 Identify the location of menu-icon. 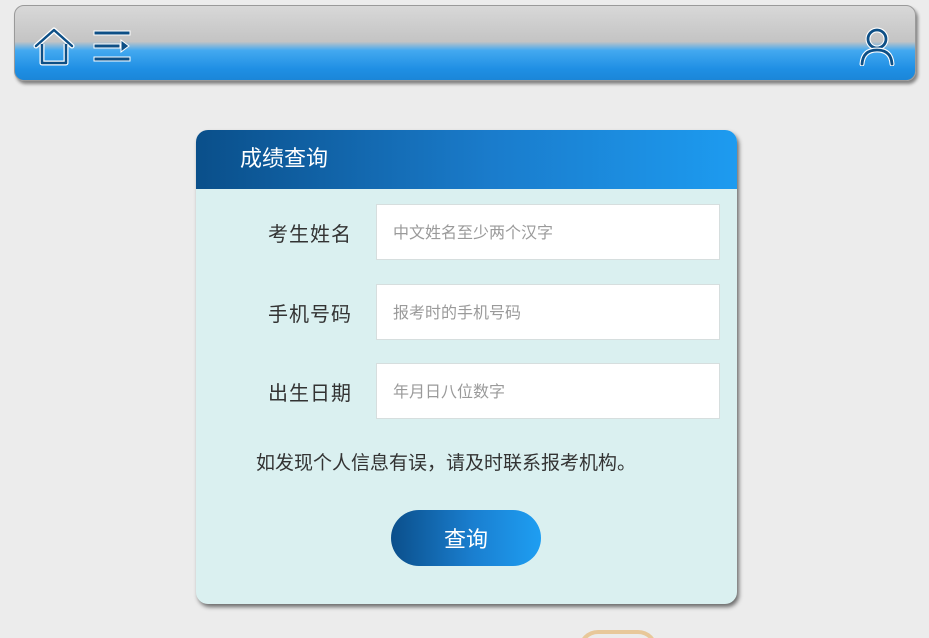
(112, 46).